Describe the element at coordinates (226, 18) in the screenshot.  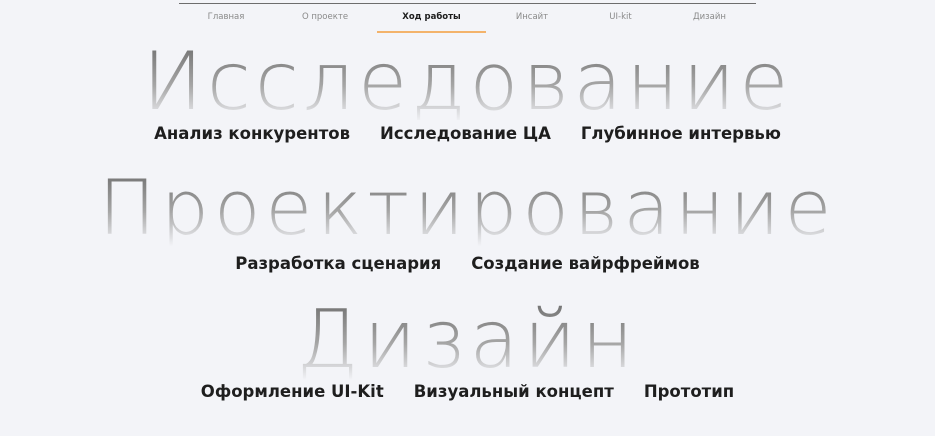
I see `nav-item-home: Главная` at that location.